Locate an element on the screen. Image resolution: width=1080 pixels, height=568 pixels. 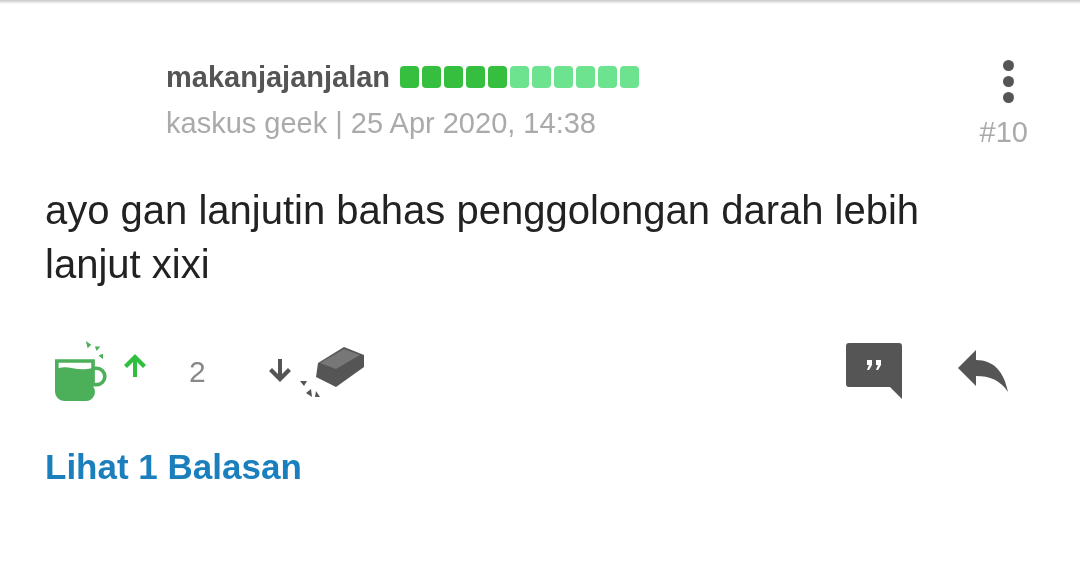
post-number: #10 is located at coordinates (1003, 132).